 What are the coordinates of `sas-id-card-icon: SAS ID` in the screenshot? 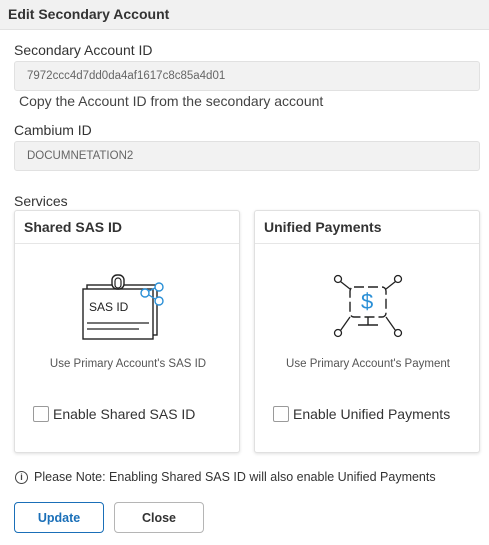 It's located at (128, 306).